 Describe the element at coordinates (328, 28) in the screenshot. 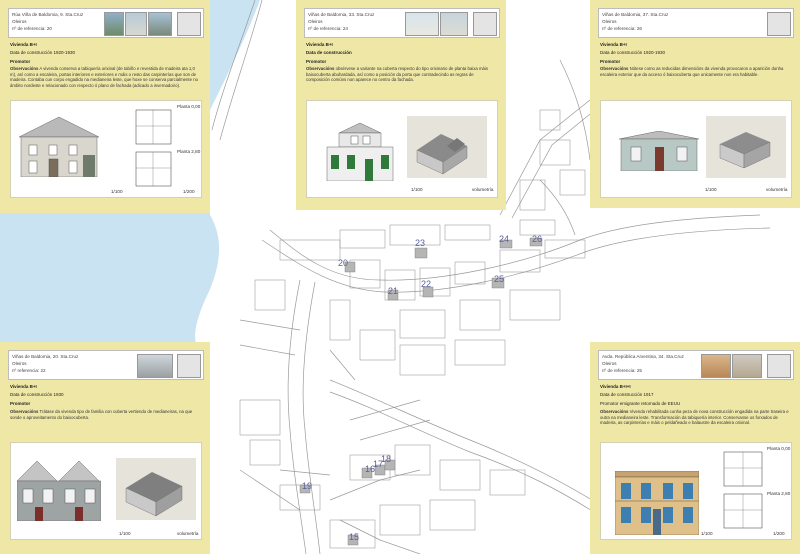

I see `card-reference: nº de referencia: 24` at that location.